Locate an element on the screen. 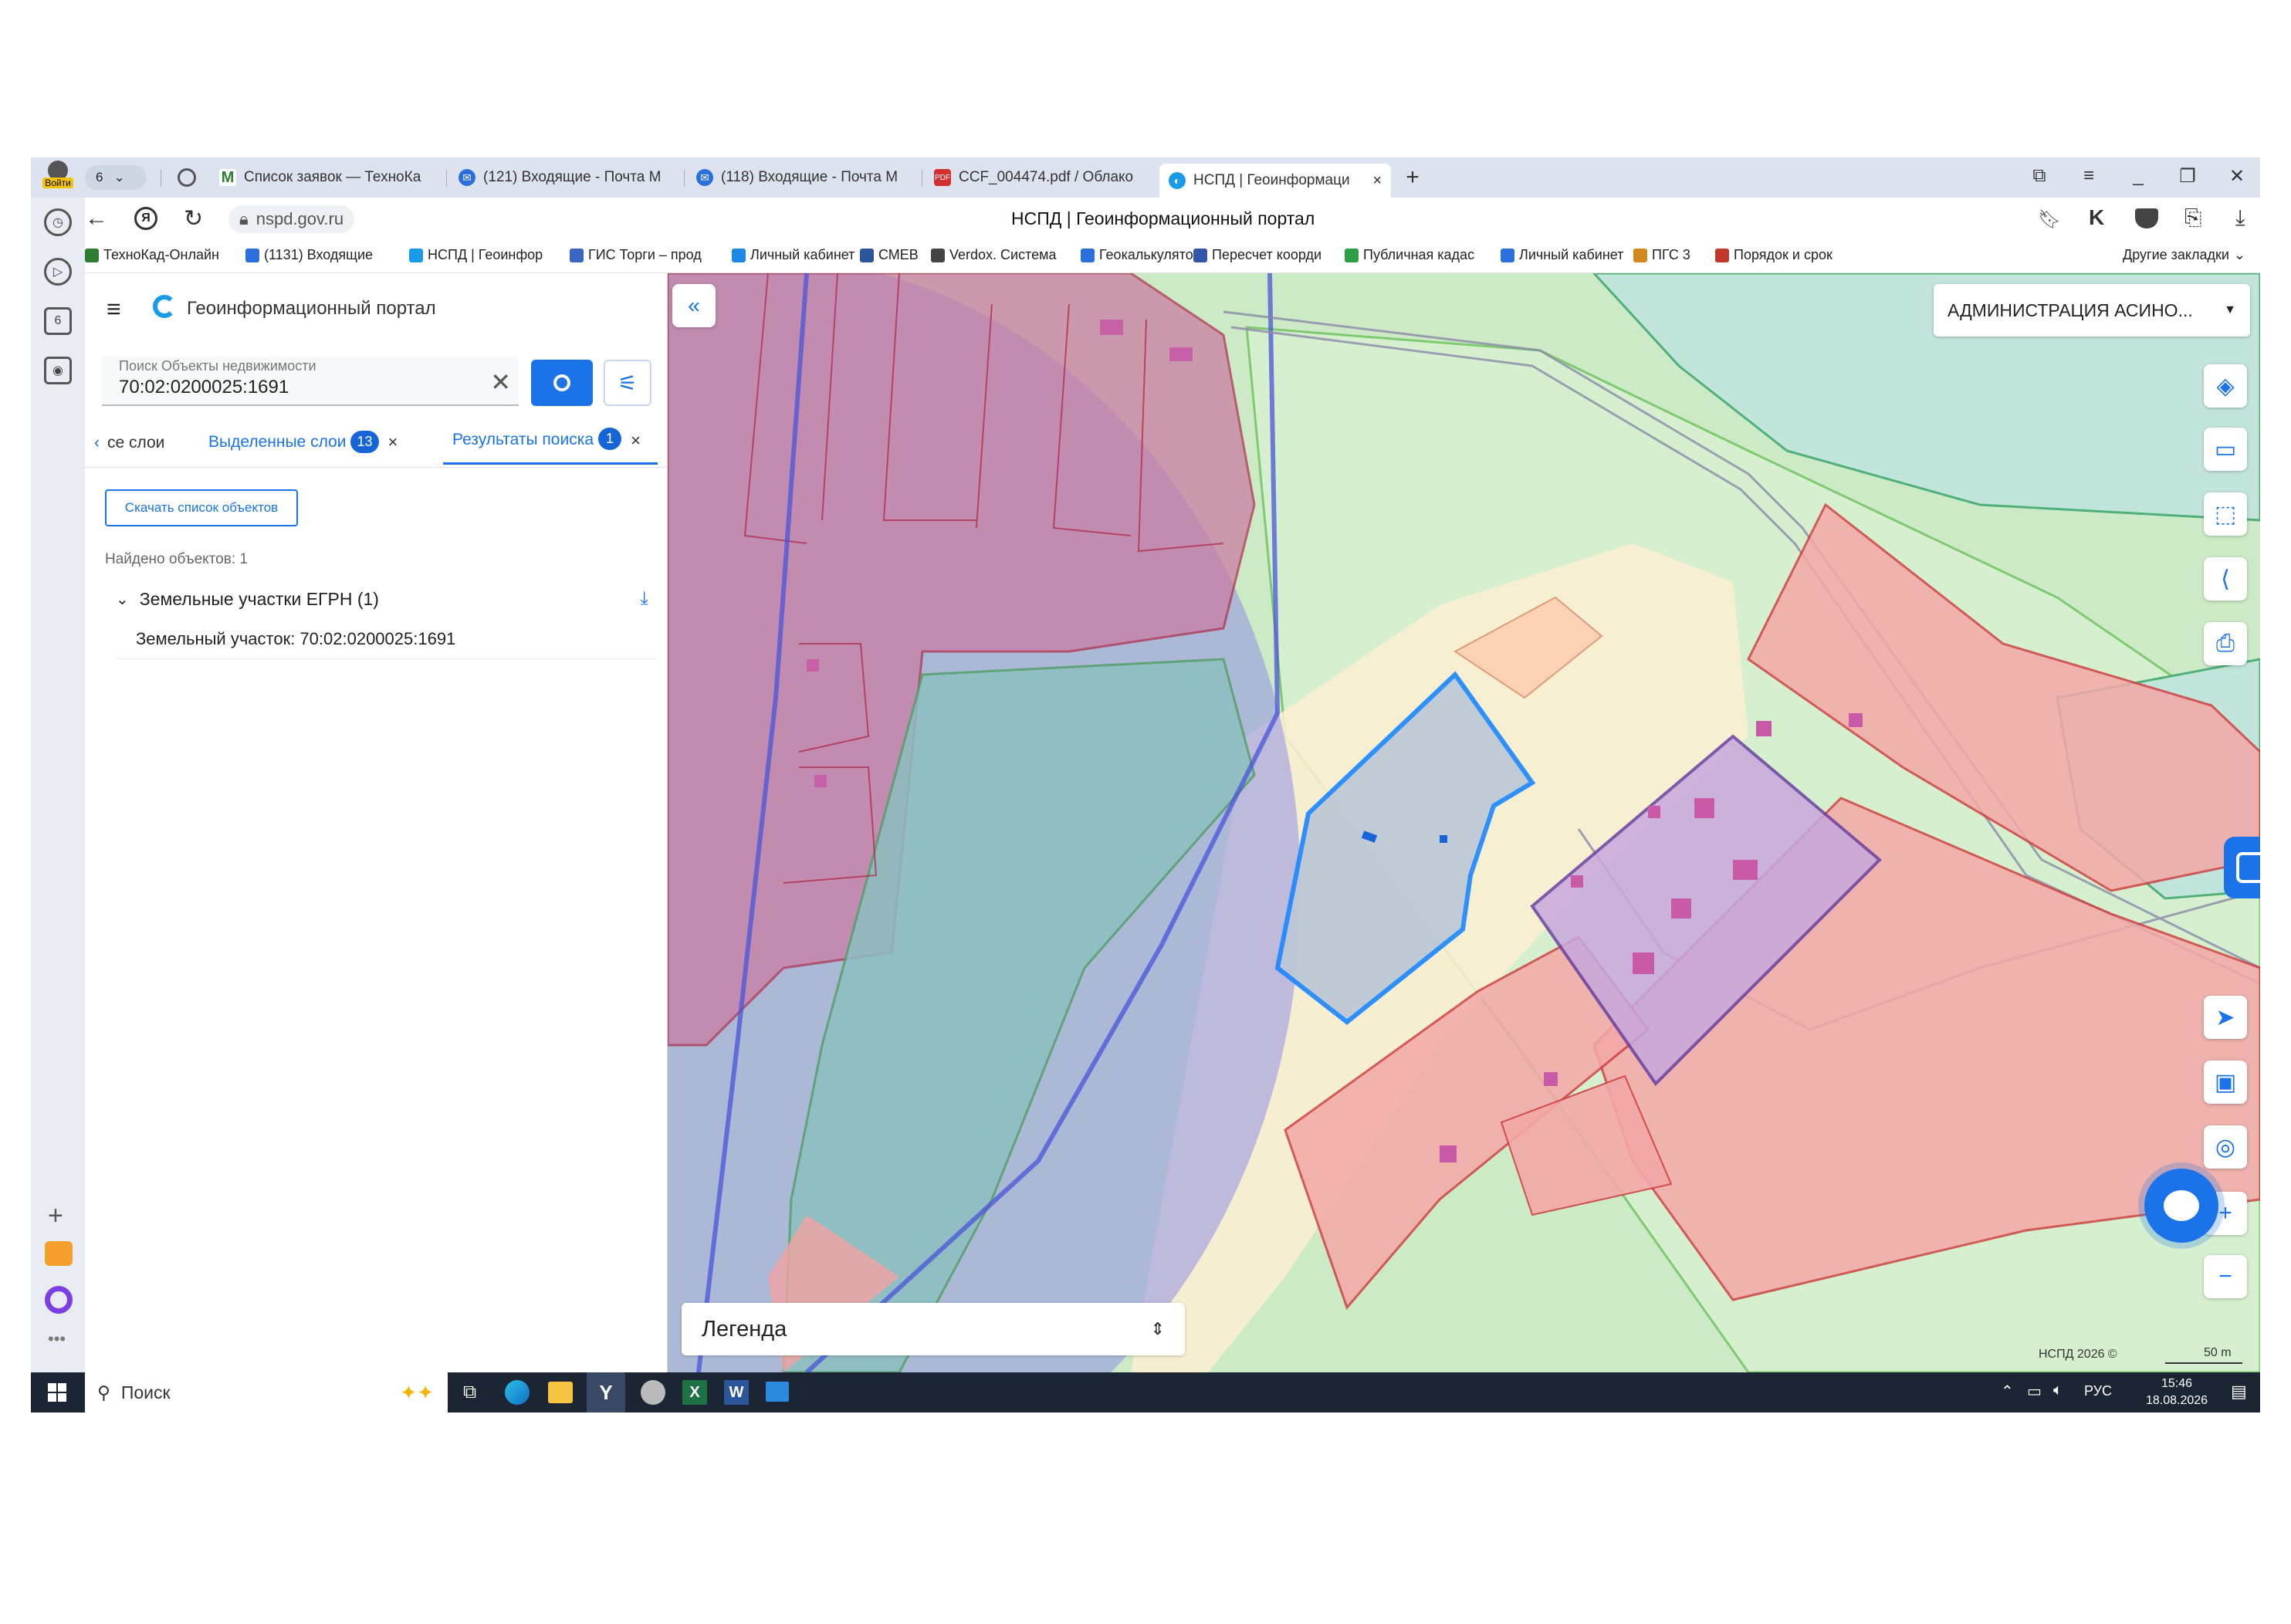 The width and height of the screenshot is (2291, 1624). tab-mail-121: ✉ (121) Входящие - Почта М is located at coordinates (565, 178).